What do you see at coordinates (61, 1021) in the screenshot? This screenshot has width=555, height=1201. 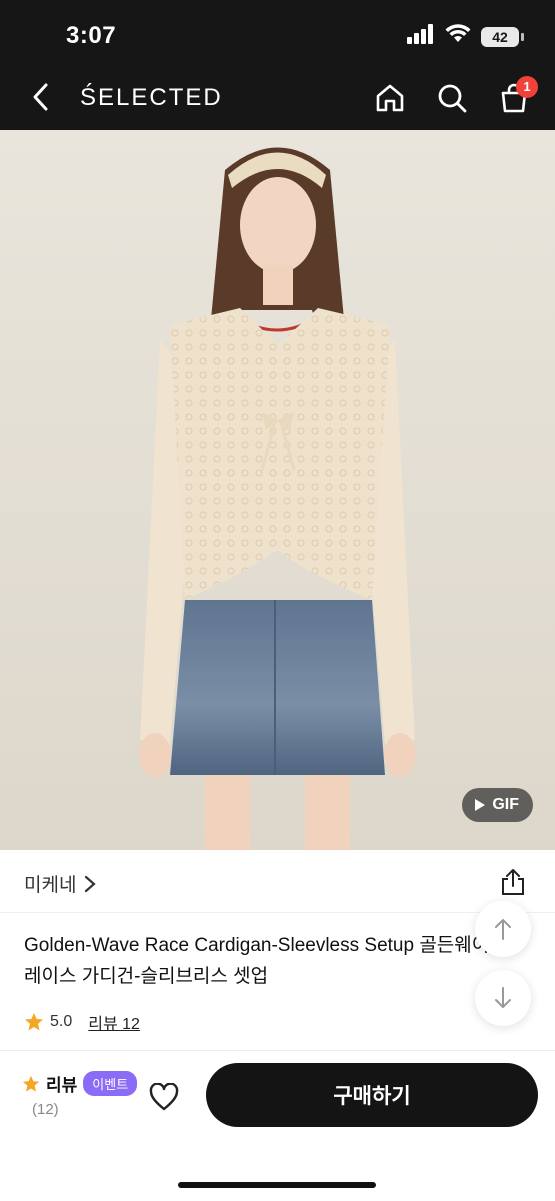 I see `rating-value: 5.0` at bounding box center [61, 1021].